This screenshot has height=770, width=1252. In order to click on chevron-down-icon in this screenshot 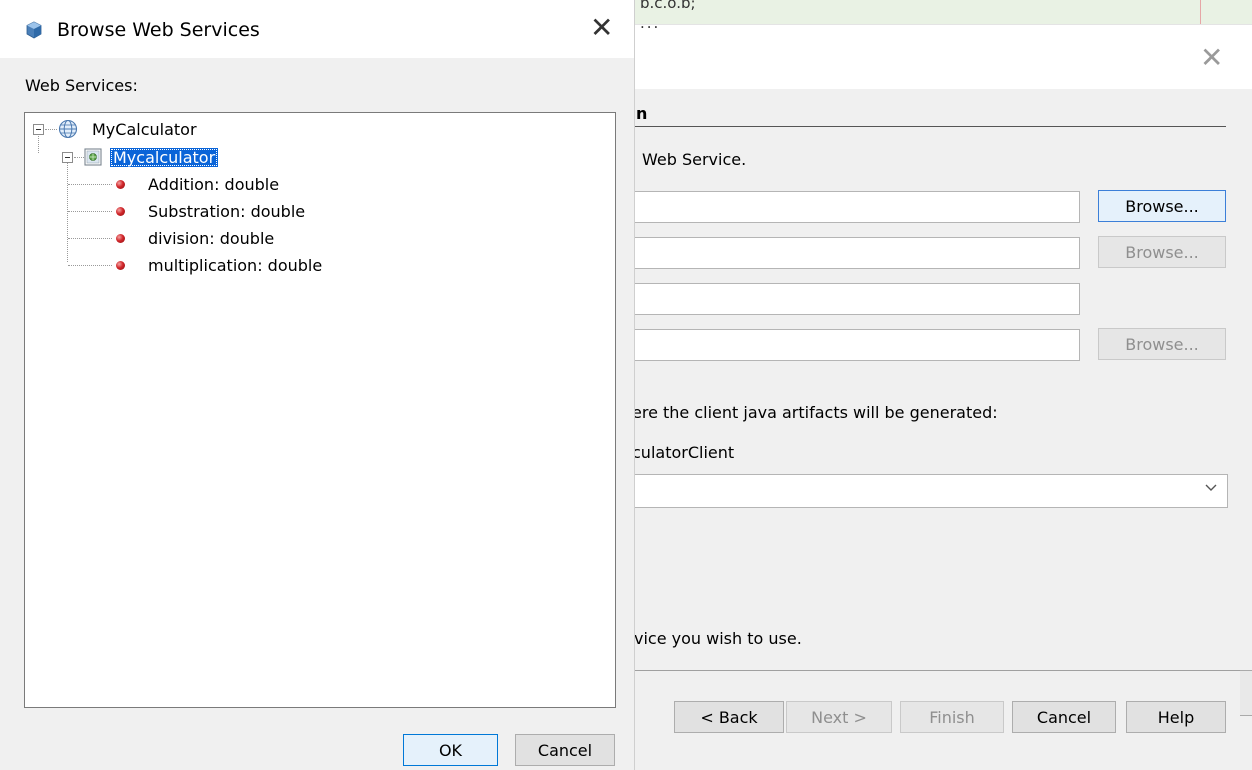, I will do `click(1211, 489)`.